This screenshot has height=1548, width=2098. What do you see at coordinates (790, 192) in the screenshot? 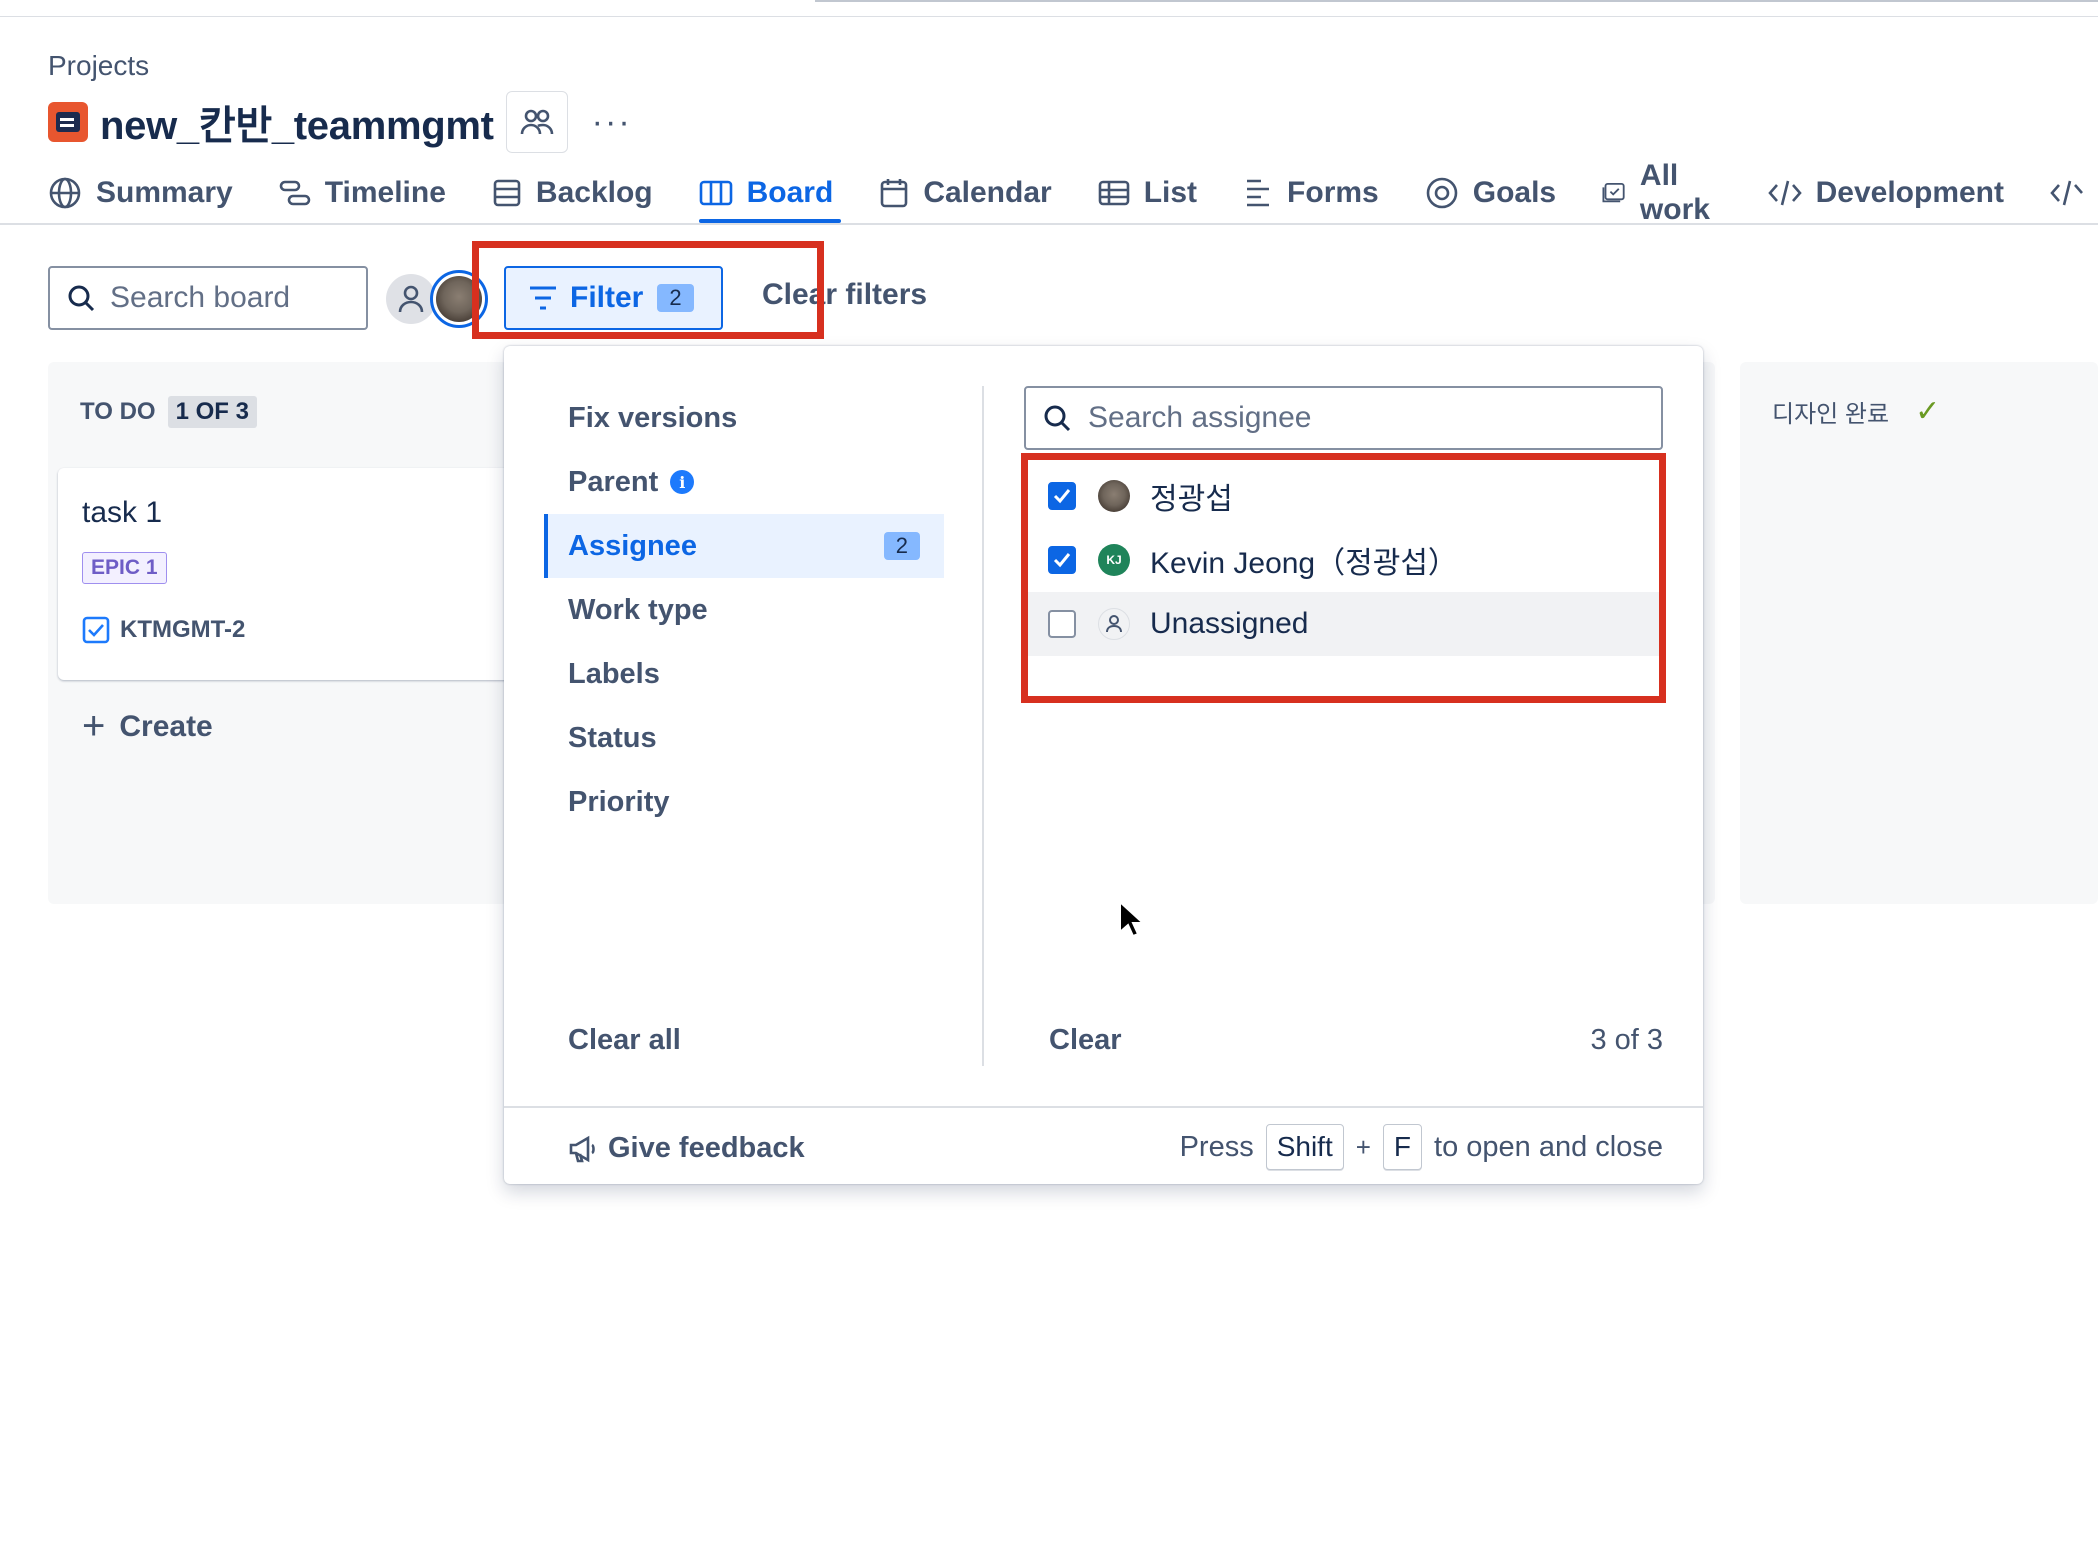
I see `tab-label: Board` at bounding box center [790, 192].